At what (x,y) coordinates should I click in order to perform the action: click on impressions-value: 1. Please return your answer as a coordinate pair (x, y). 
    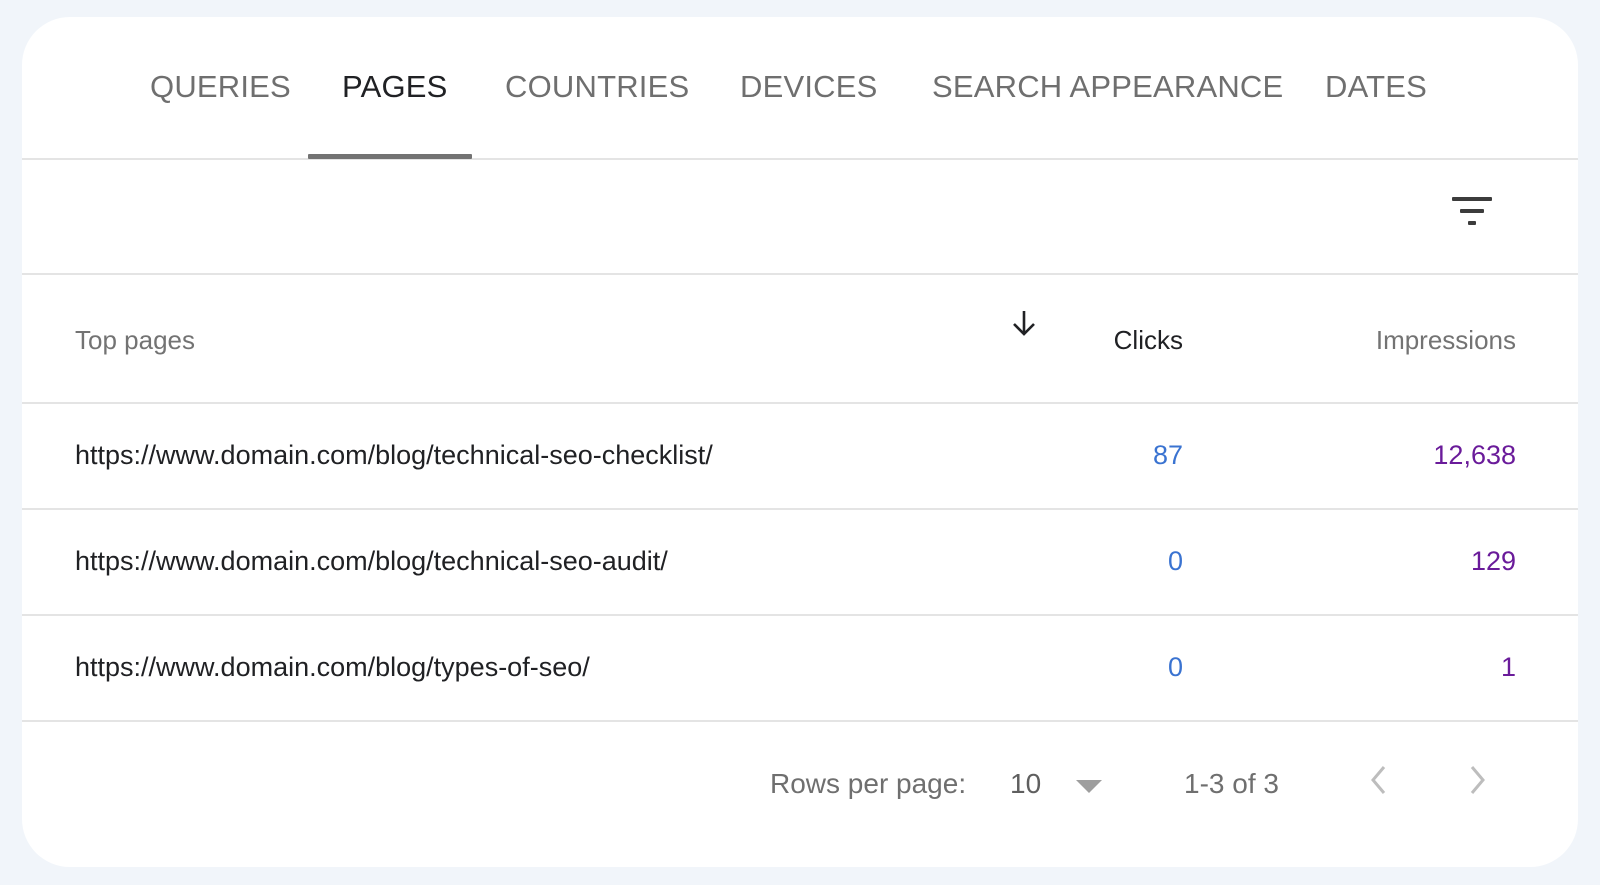
    Looking at the image, I should click on (1508, 667).